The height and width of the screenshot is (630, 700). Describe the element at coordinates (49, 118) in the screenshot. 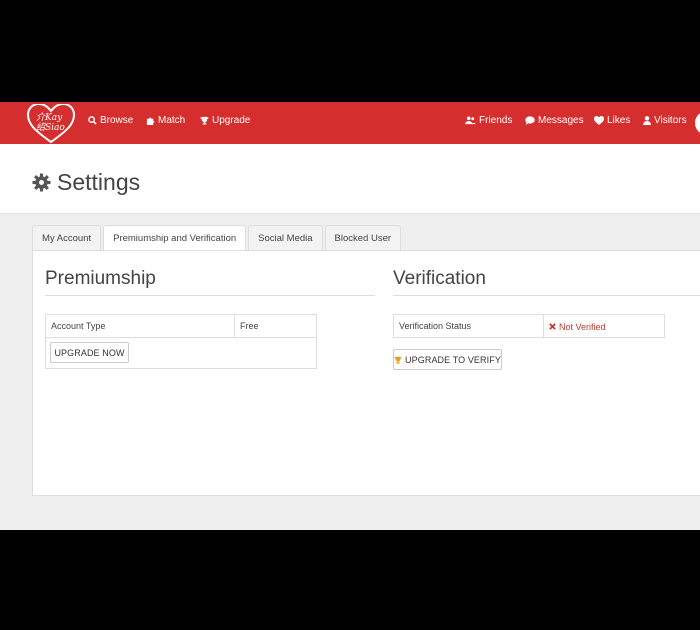

I see `logo-text-top: 介Kay` at that location.